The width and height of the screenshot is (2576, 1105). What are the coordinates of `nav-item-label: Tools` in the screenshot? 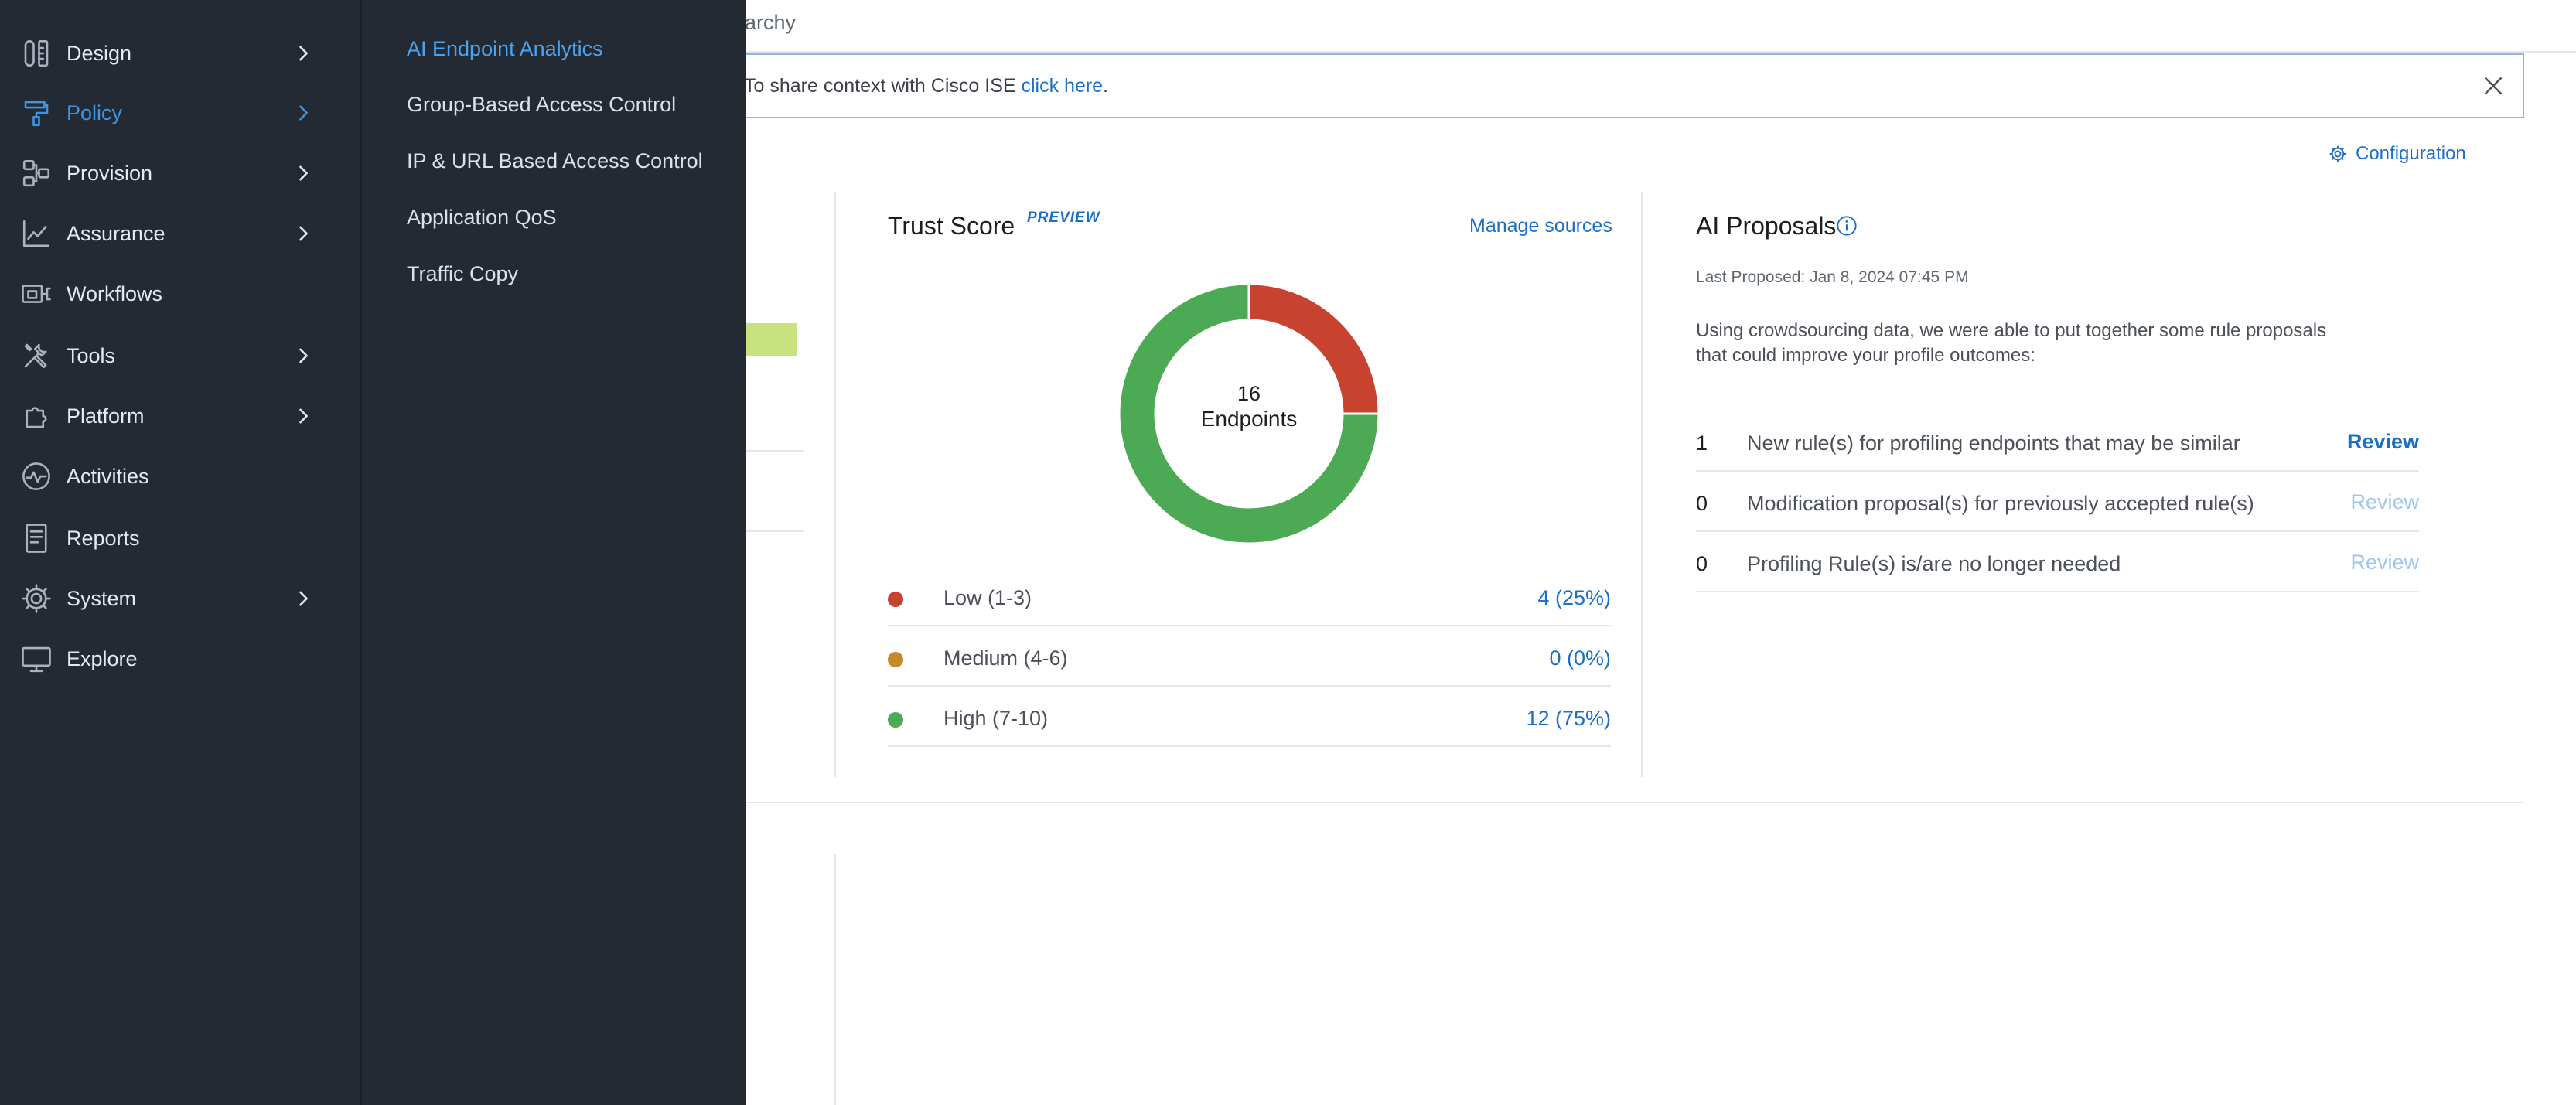 It's located at (92, 355).